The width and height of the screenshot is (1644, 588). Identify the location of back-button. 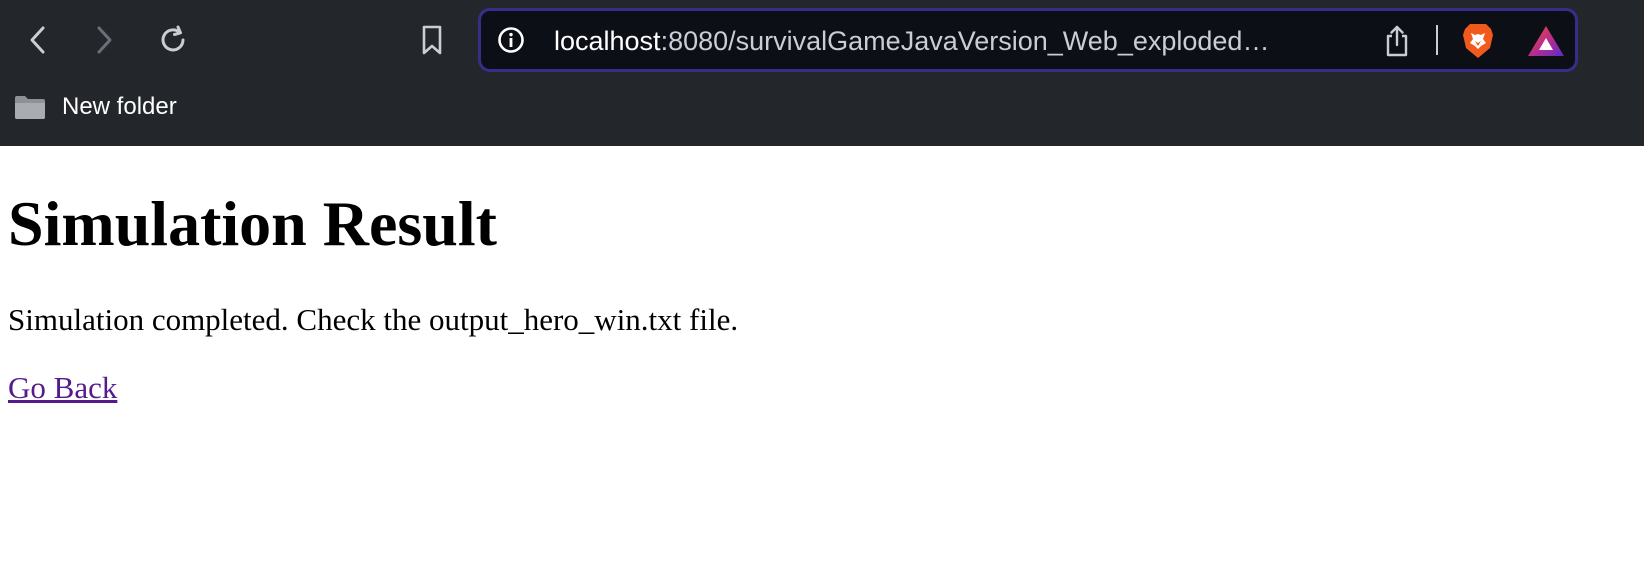
(38, 40).